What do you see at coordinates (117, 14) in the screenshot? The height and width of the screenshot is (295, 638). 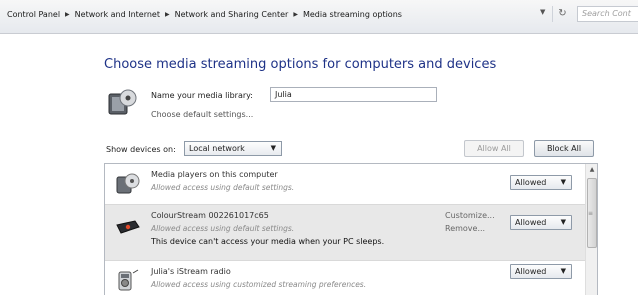 I see `breadcrumb-network-internet: Network and Internet` at bounding box center [117, 14].